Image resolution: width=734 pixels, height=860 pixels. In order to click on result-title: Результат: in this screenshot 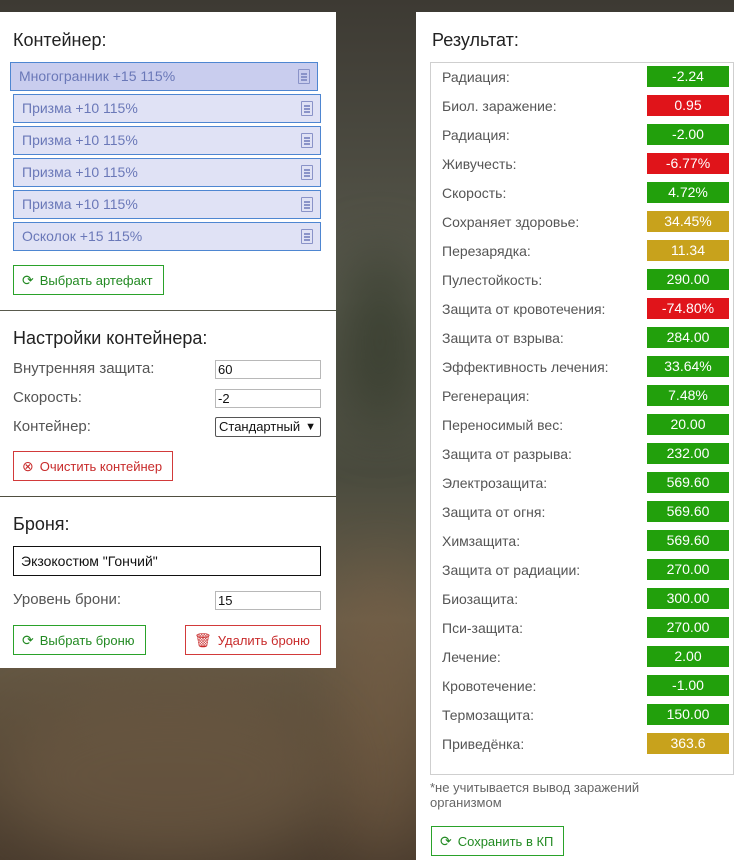, I will do `click(475, 40)`.